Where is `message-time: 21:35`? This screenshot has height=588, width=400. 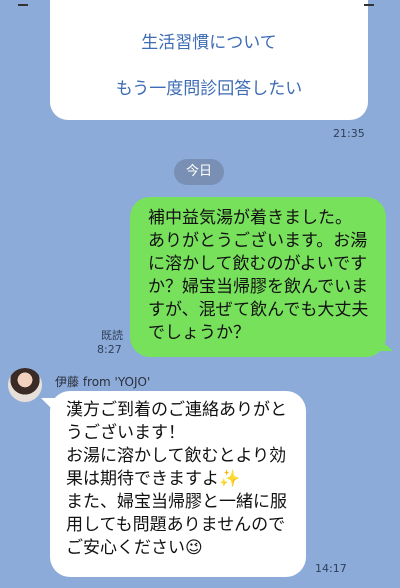
message-time: 21:35 is located at coordinates (349, 133).